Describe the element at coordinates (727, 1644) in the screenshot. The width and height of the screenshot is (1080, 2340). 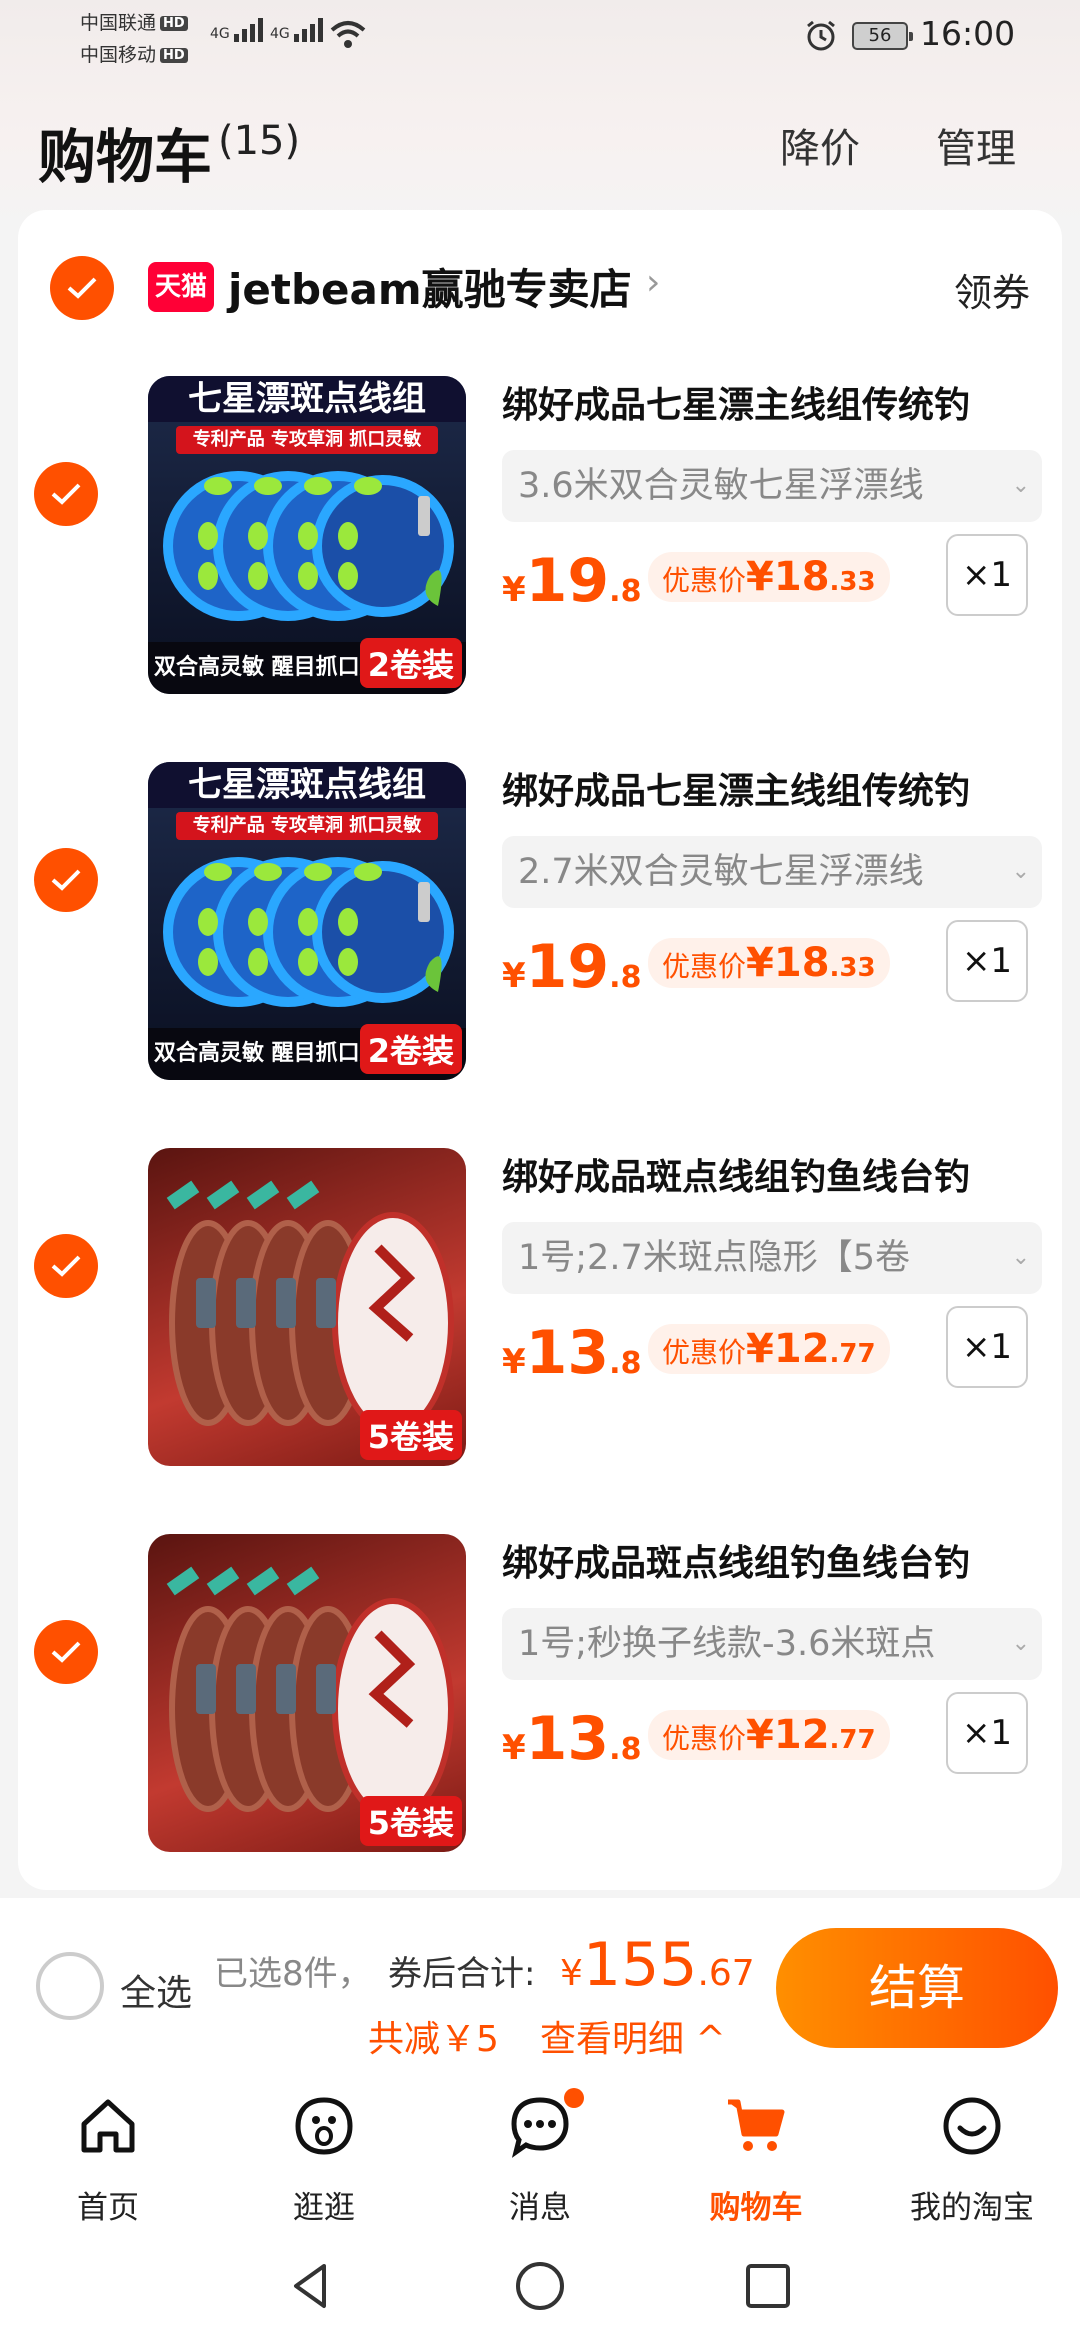
I see `sku-label: 1号;秒换子线款-3.6米斑点` at that location.